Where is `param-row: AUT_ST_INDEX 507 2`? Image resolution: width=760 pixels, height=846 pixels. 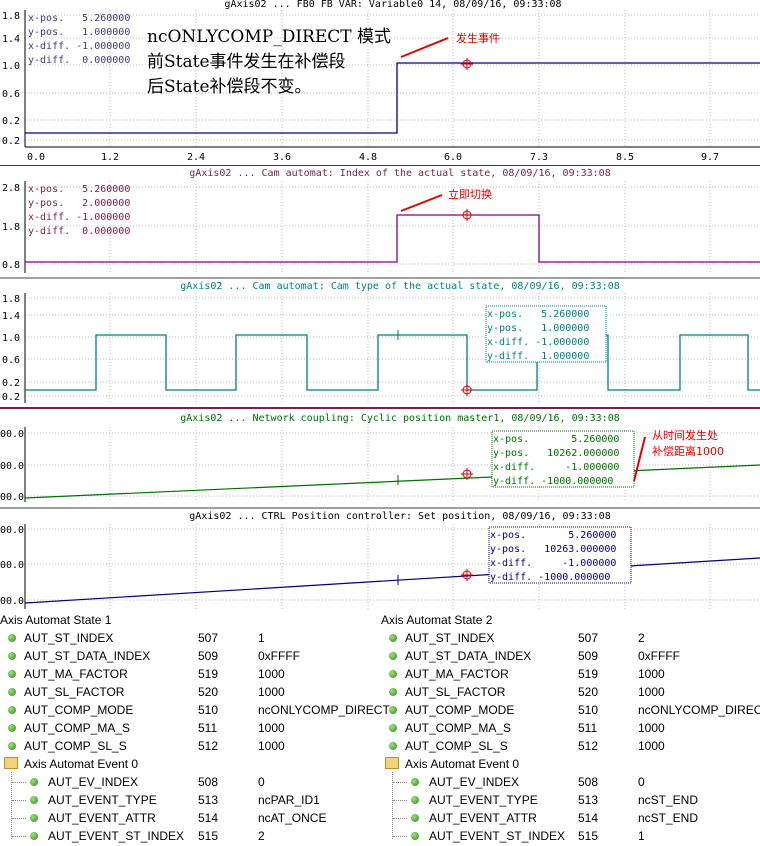 param-row: AUT_ST_INDEX 507 2 is located at coordinates (570, 638).